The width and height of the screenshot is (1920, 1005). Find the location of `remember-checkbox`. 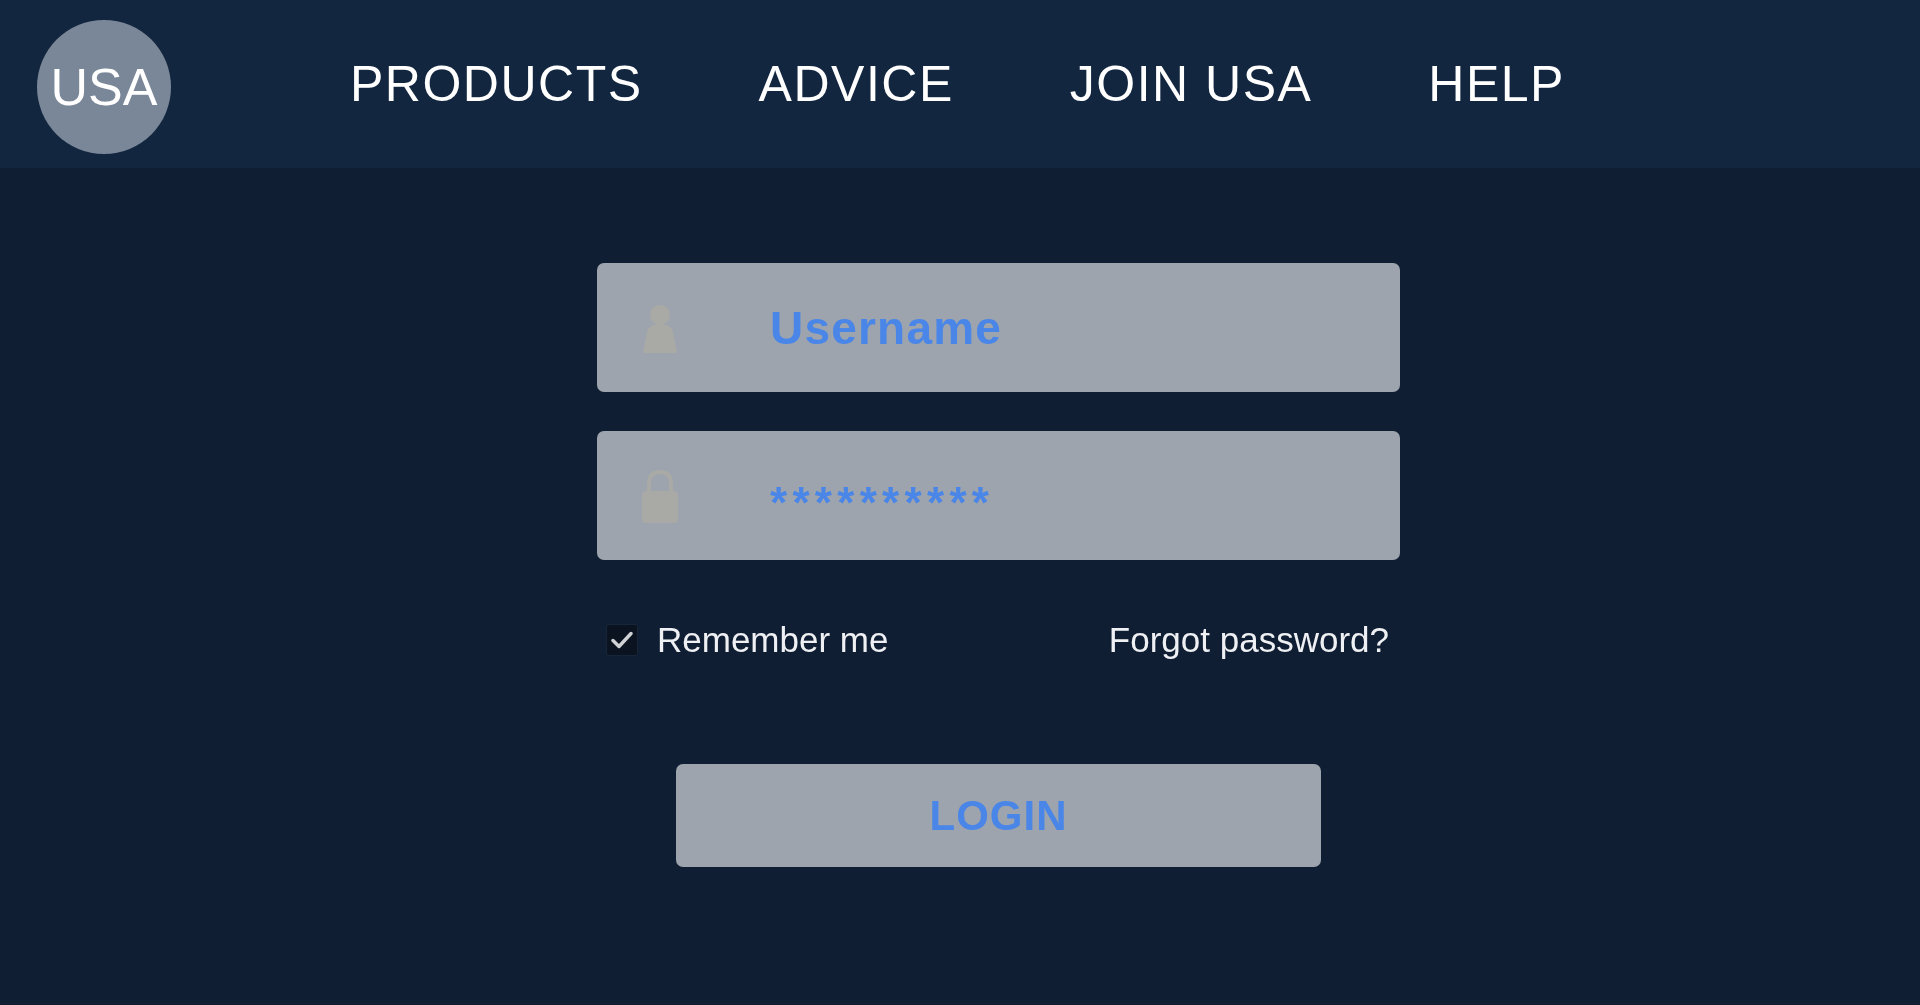

remember-checkbox is located at coordinates (622, 640).